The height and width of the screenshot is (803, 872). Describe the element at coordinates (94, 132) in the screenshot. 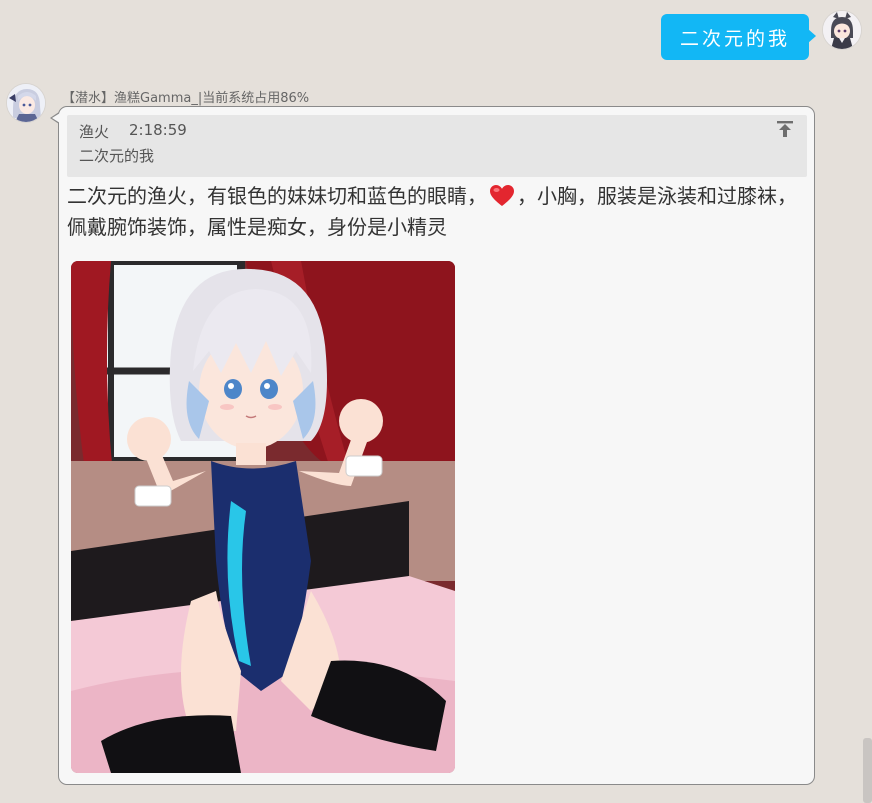

I see `quote-author: 渔火` at that location.